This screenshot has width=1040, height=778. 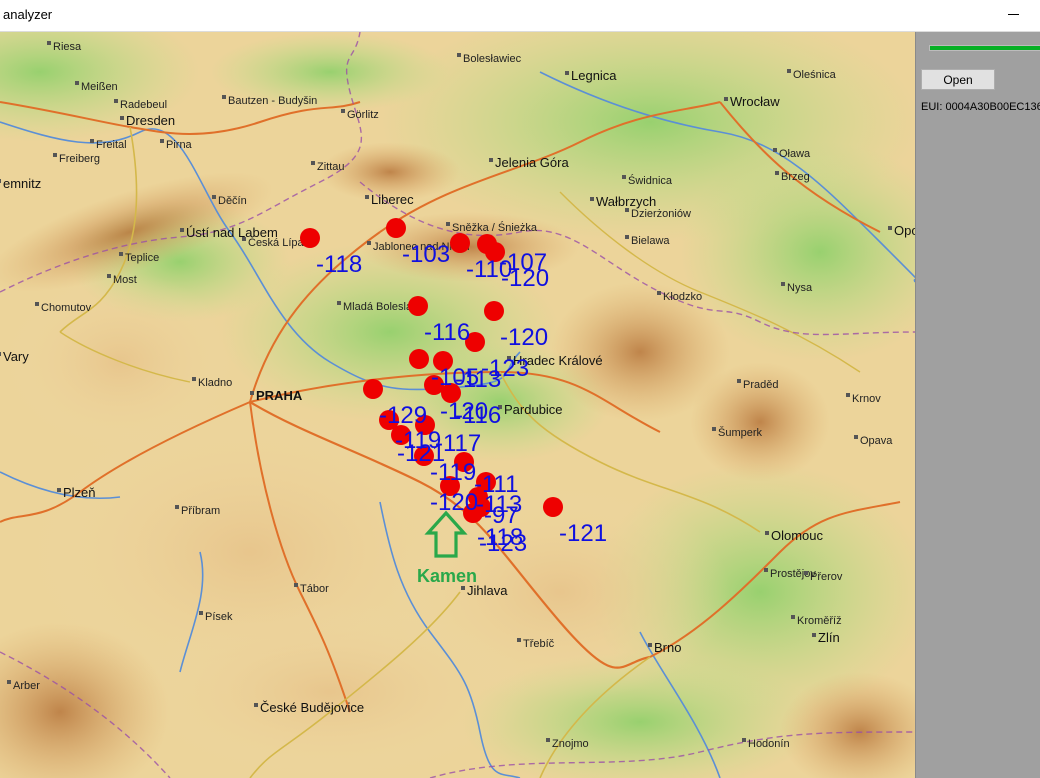 I want to click on city-label: Arber, so click(x=26, y=686).